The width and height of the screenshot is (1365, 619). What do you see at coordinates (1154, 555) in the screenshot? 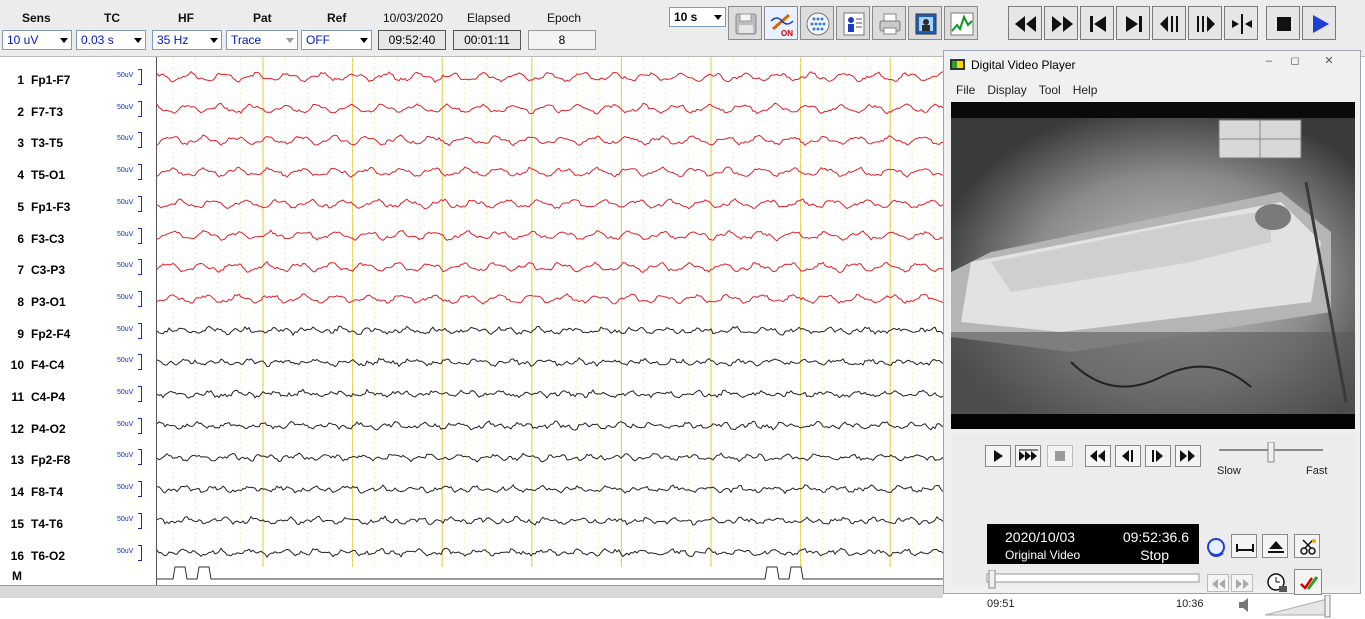
I see `video-state: Stop` at bounding box center [1154, 555].